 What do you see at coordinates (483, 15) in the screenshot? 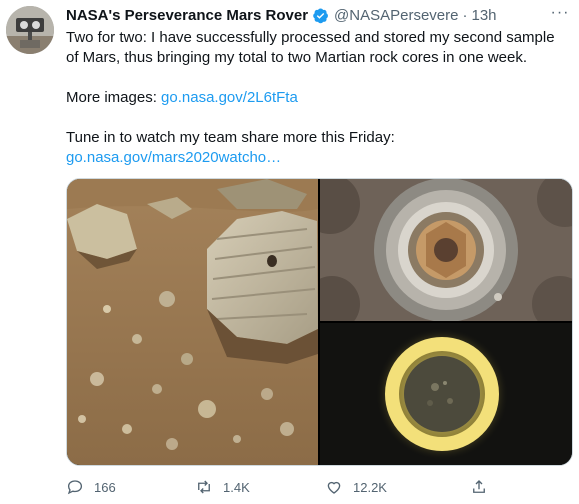
I see `timestamp: 13h` at bounding box center [483, 15].